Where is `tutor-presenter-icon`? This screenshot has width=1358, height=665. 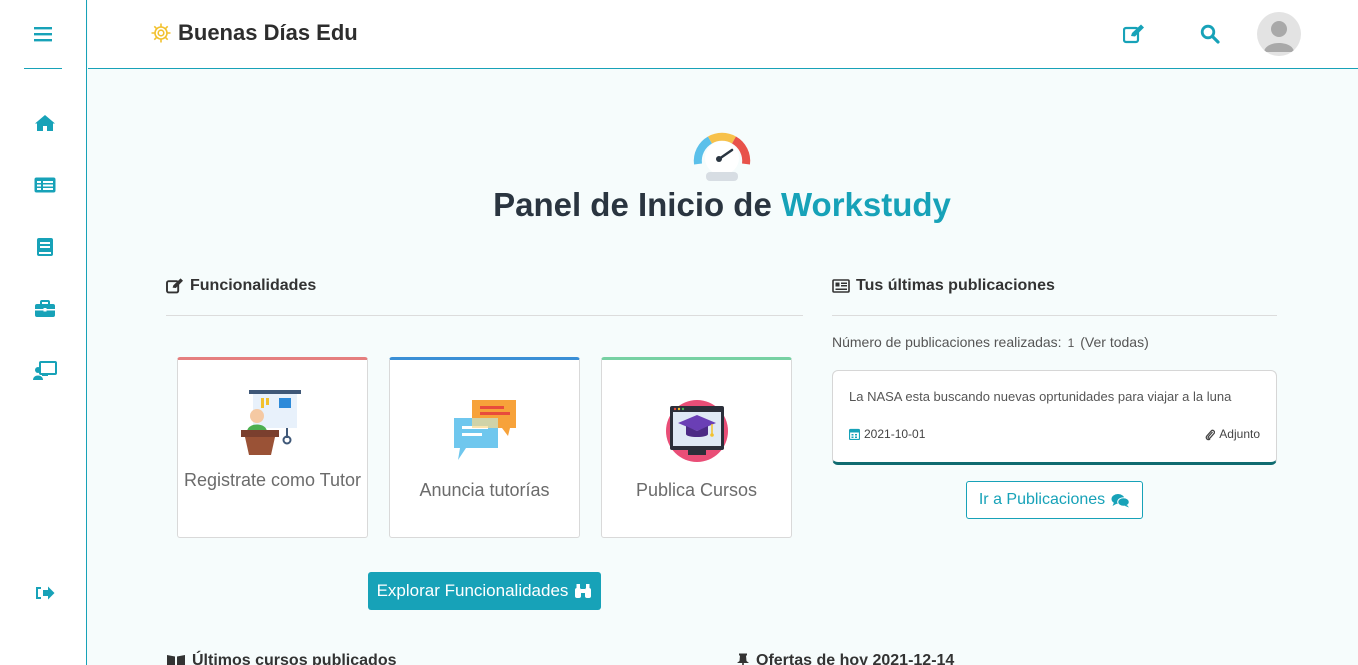 tutor-presenter-icon is located at coordinates (270, 422).